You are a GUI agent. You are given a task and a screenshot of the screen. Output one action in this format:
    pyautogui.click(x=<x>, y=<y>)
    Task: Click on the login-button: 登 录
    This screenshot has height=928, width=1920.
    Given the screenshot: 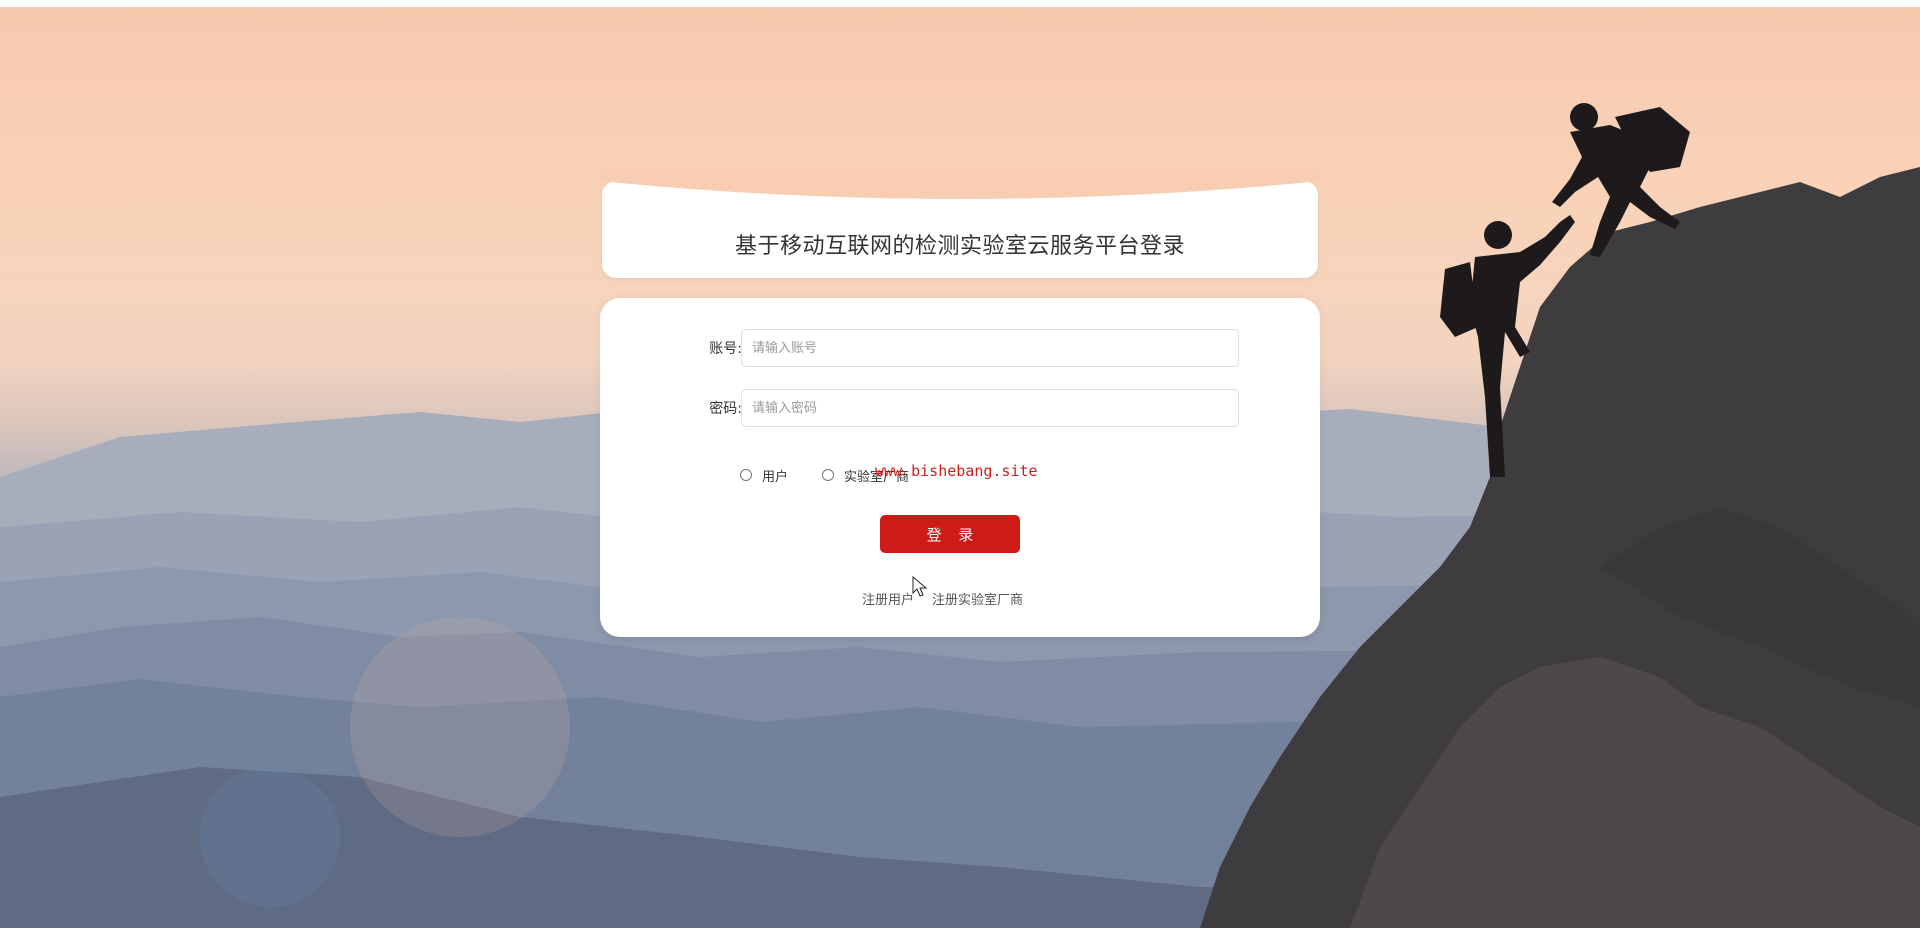 What is the action you would take?
    pyautogui.click(x=950, y=534)
    